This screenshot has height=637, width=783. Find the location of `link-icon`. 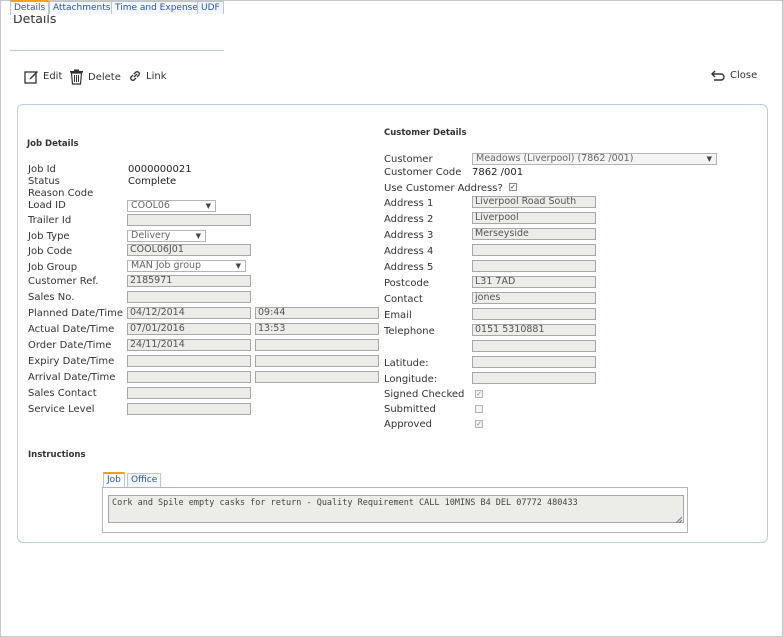

link-icon is located at coordinates (135, 76).